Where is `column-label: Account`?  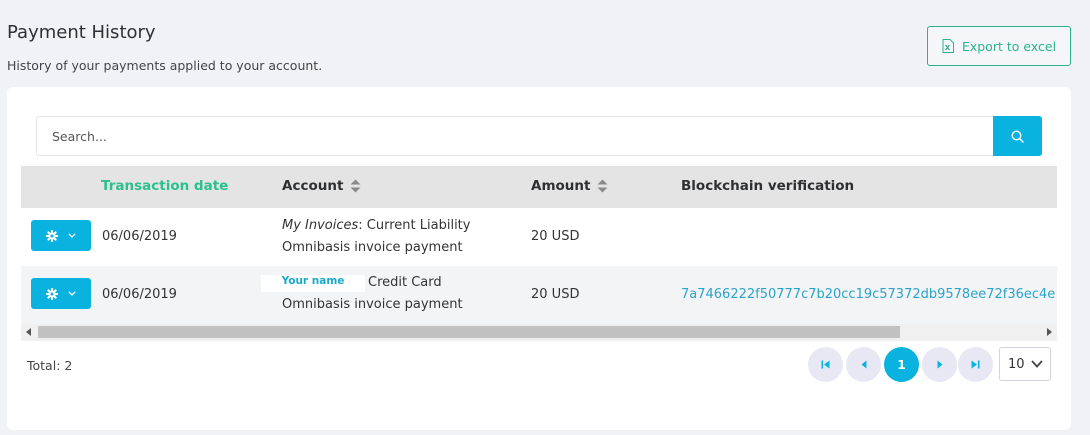
column-label: Account is located at coordinates (313, 186).